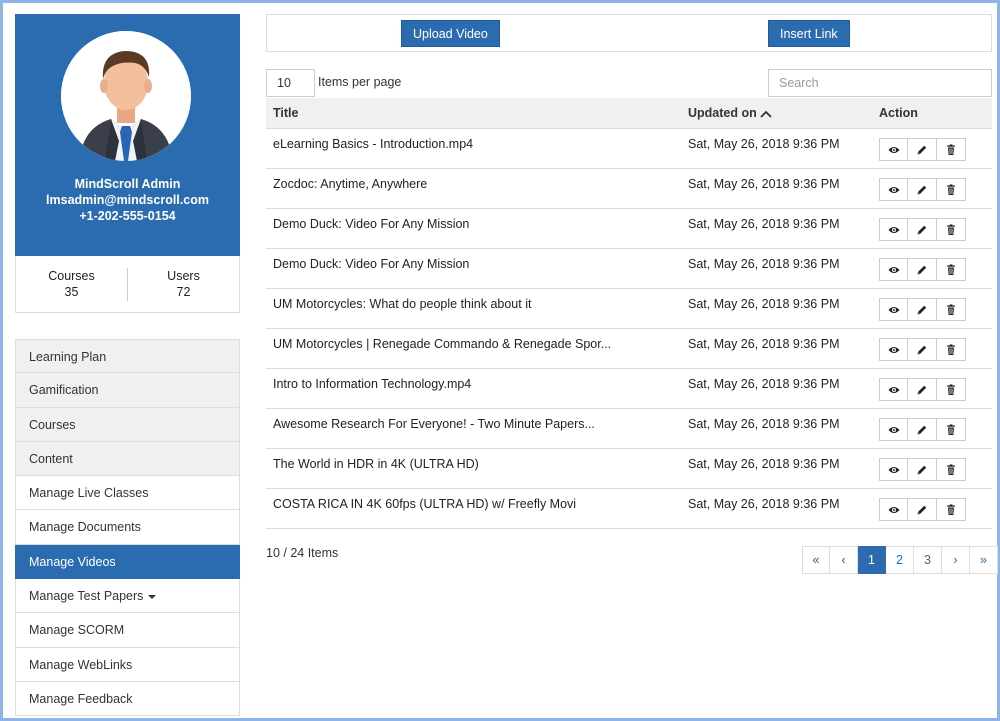  Describe the element at coordinates (880, 83) in the screenshot. I see `search-input` at that location.